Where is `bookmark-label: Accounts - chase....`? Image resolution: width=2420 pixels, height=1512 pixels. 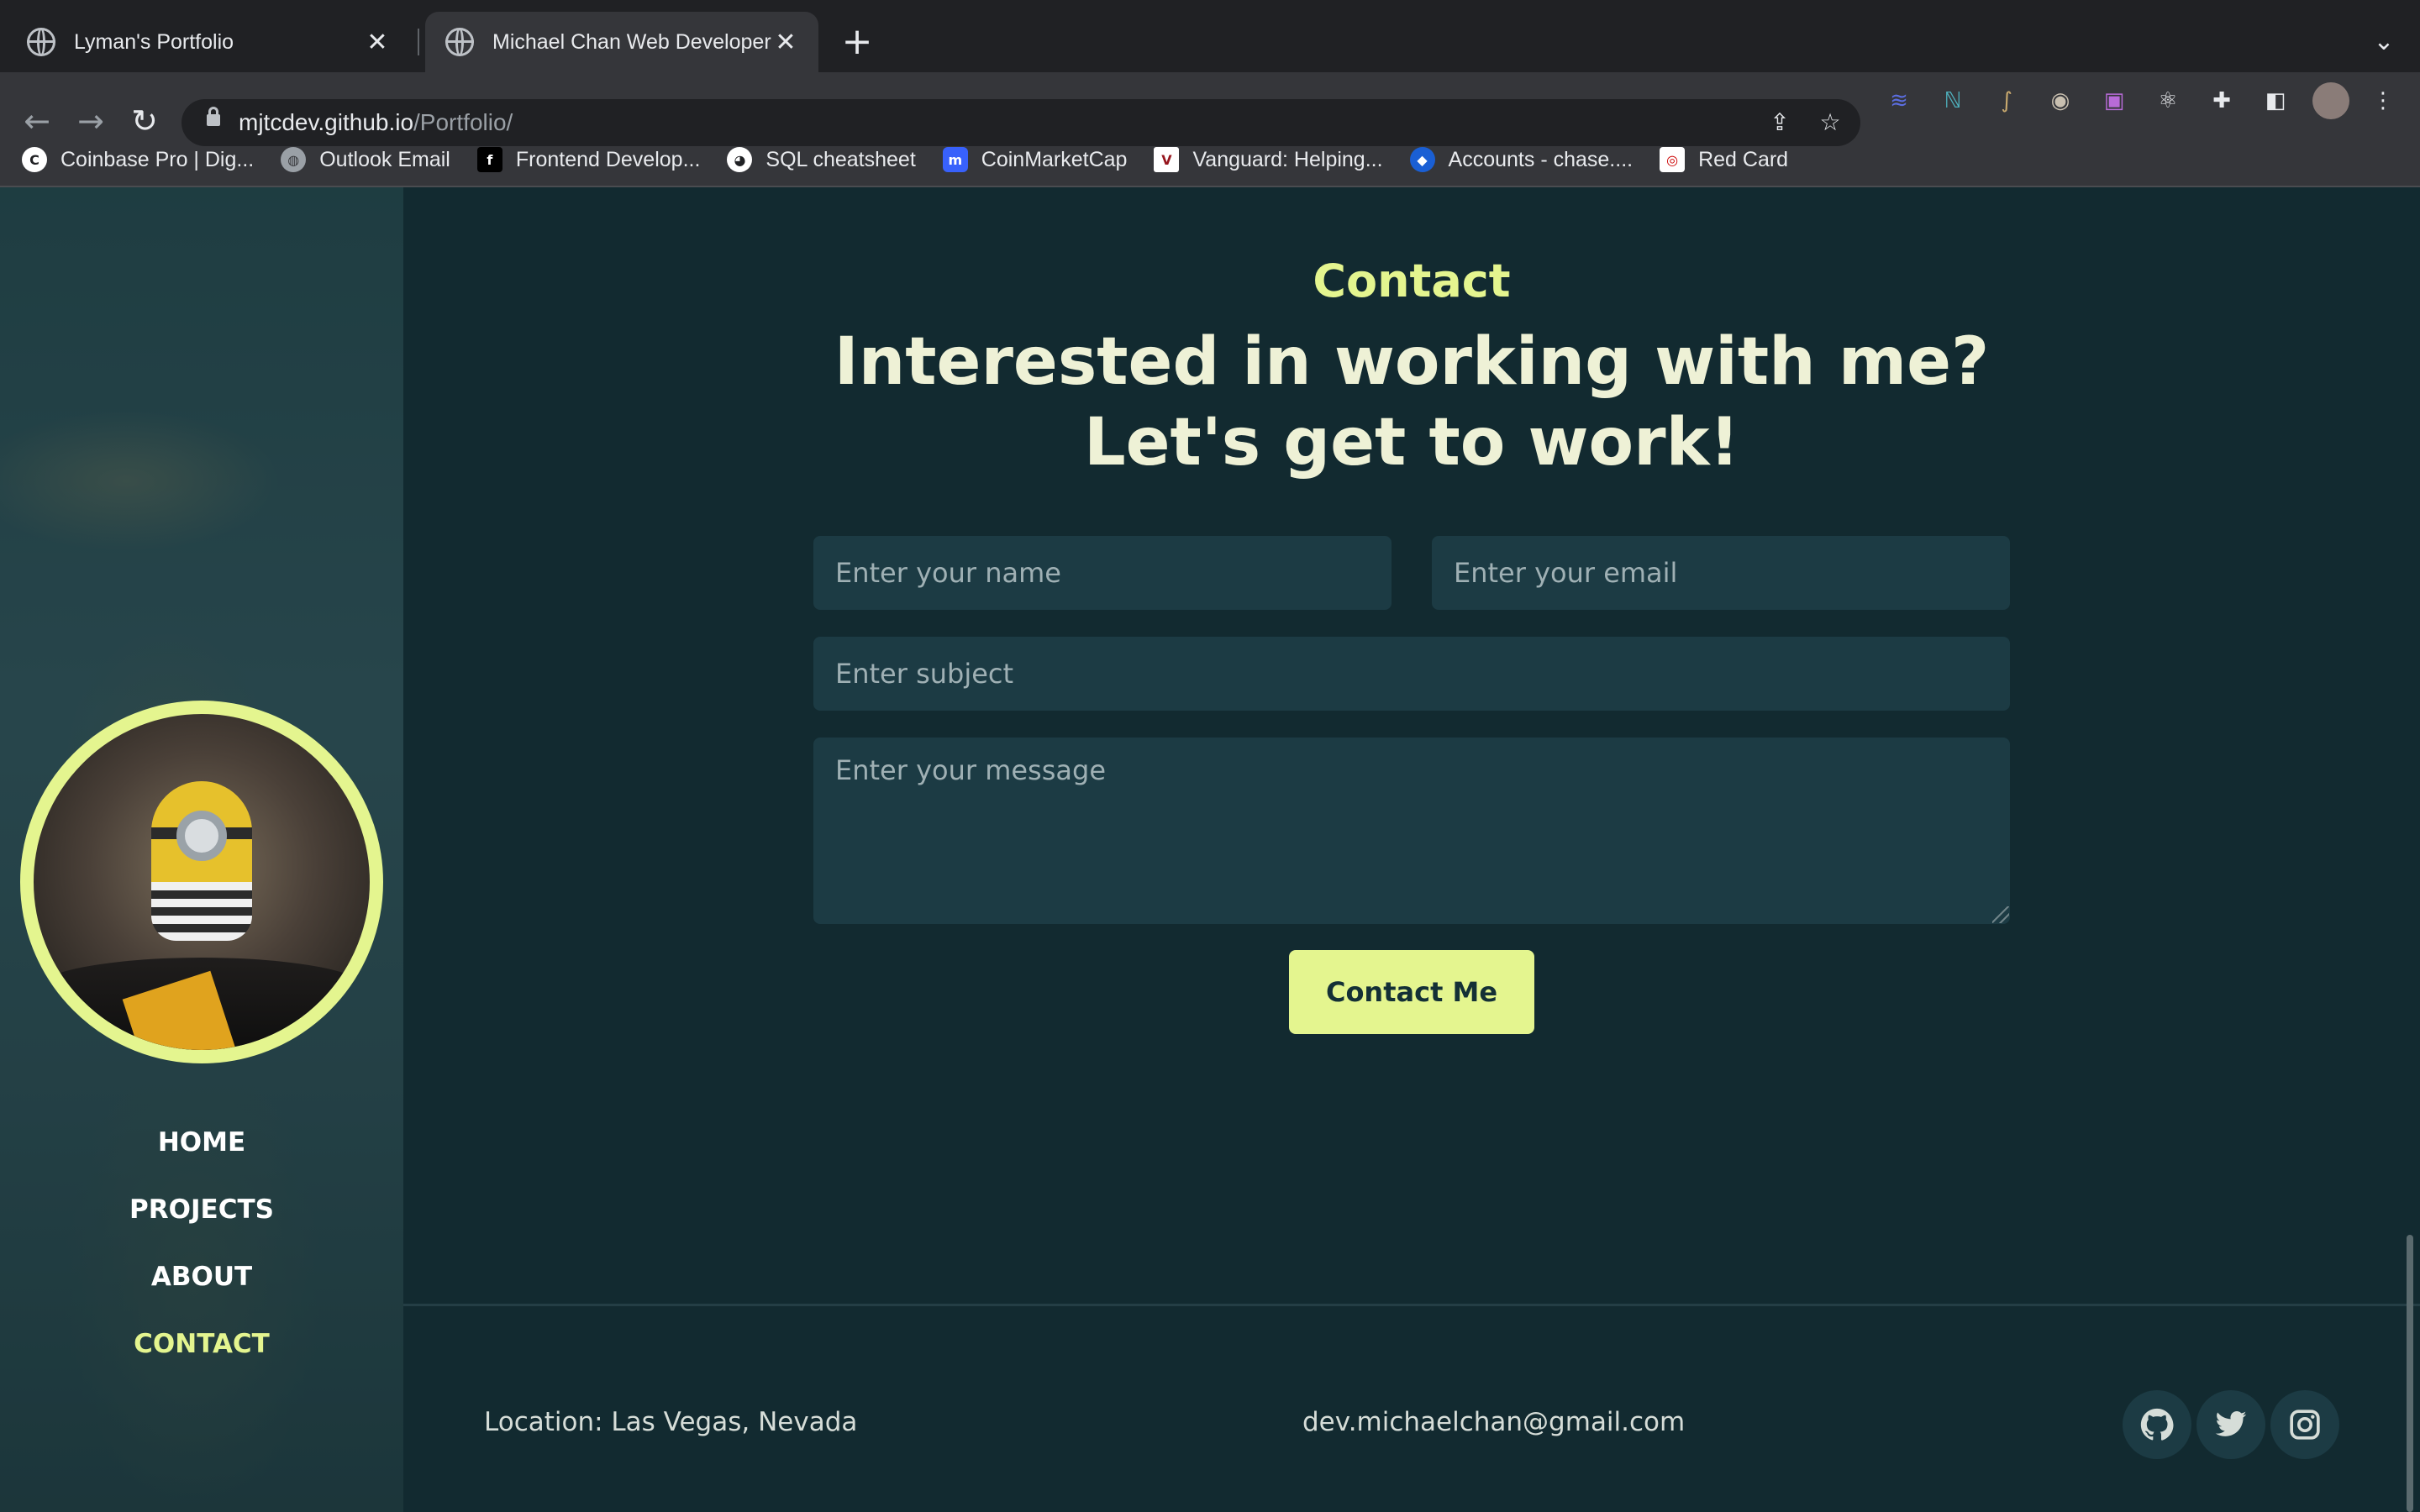 bookmark-label: Accounts - chase.... is located at coordinates (1541, 159).